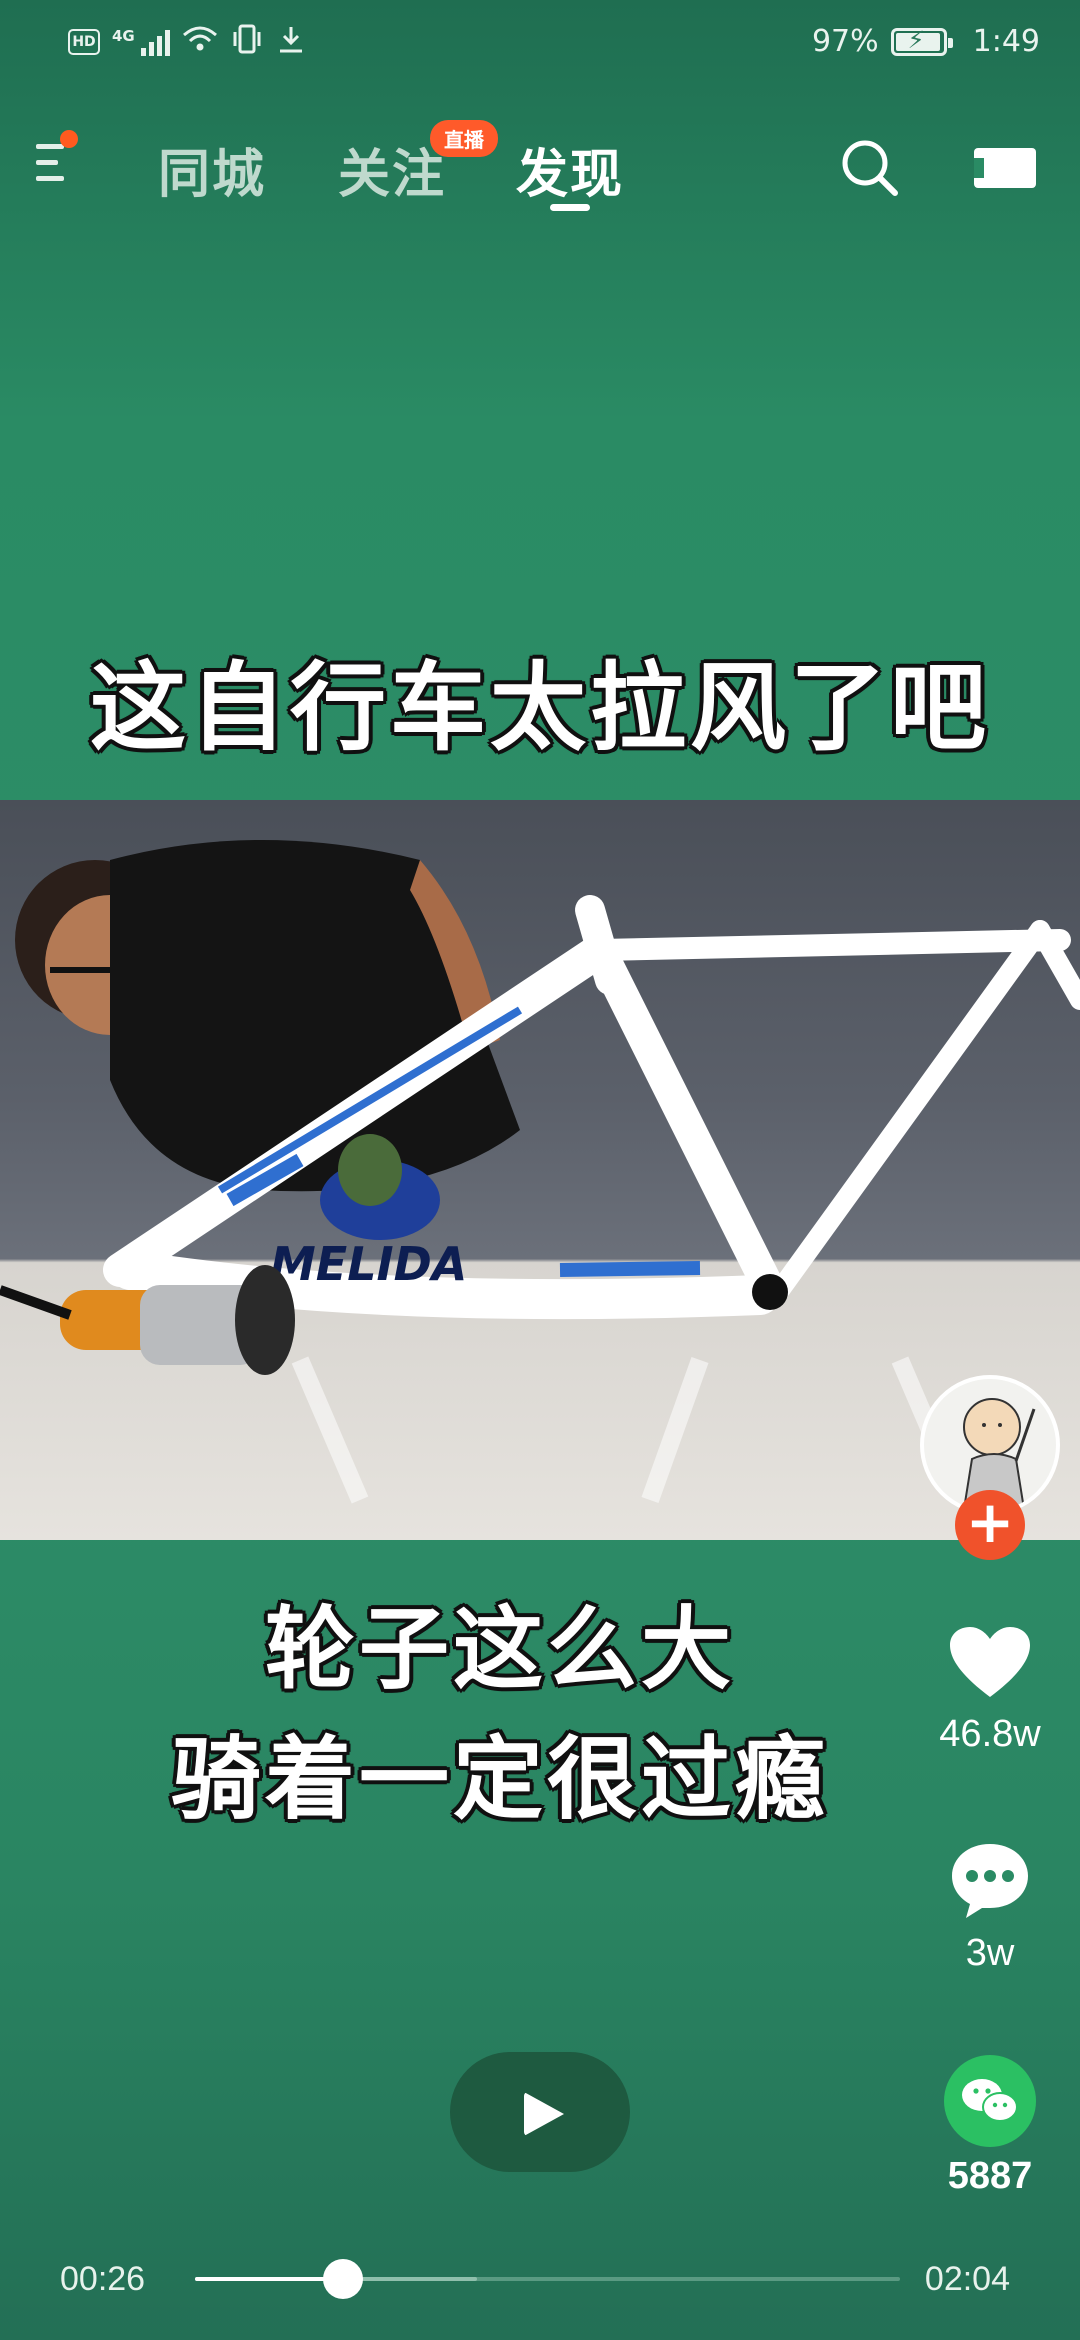 The height and width of the screenshot is (2340, 1080). I want to click on status-left: HD 4G, so click(187, 41).